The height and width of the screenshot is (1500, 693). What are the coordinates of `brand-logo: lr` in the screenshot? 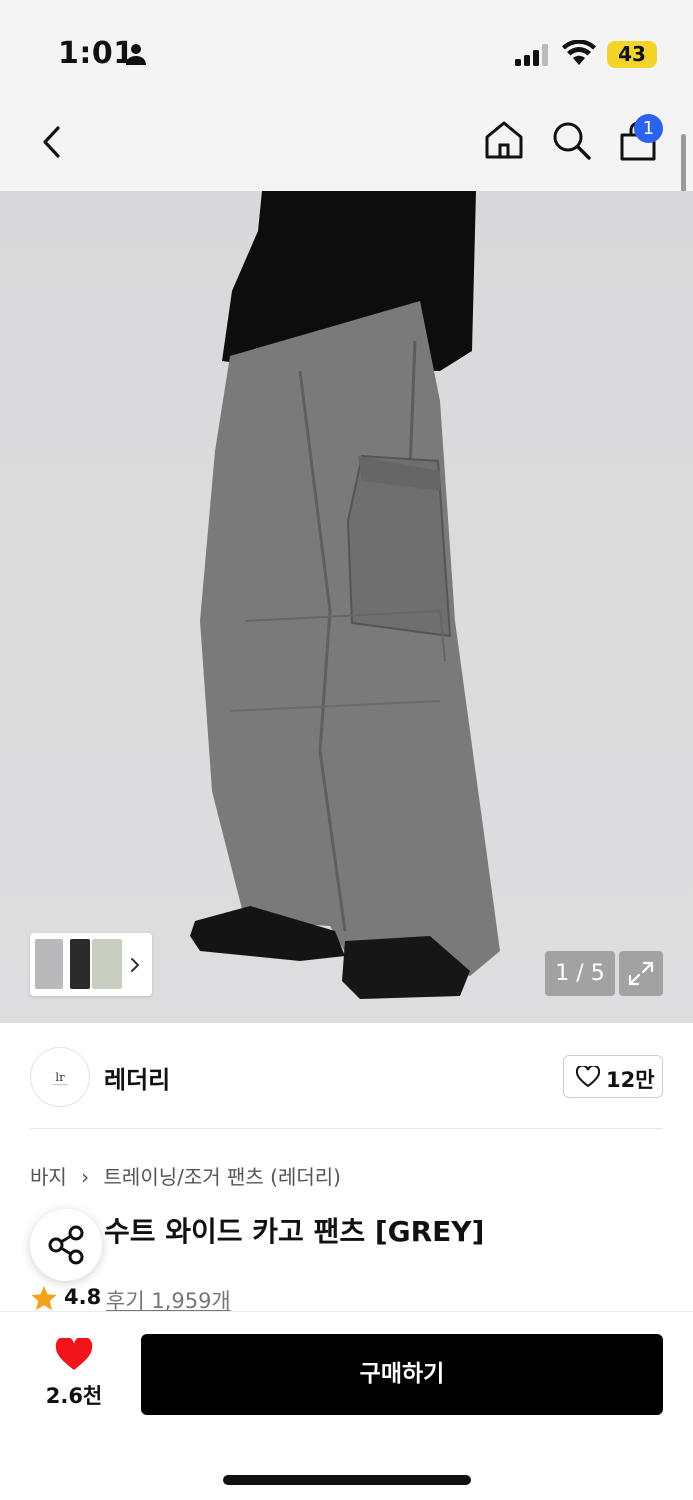 It's located at (60, 1077).